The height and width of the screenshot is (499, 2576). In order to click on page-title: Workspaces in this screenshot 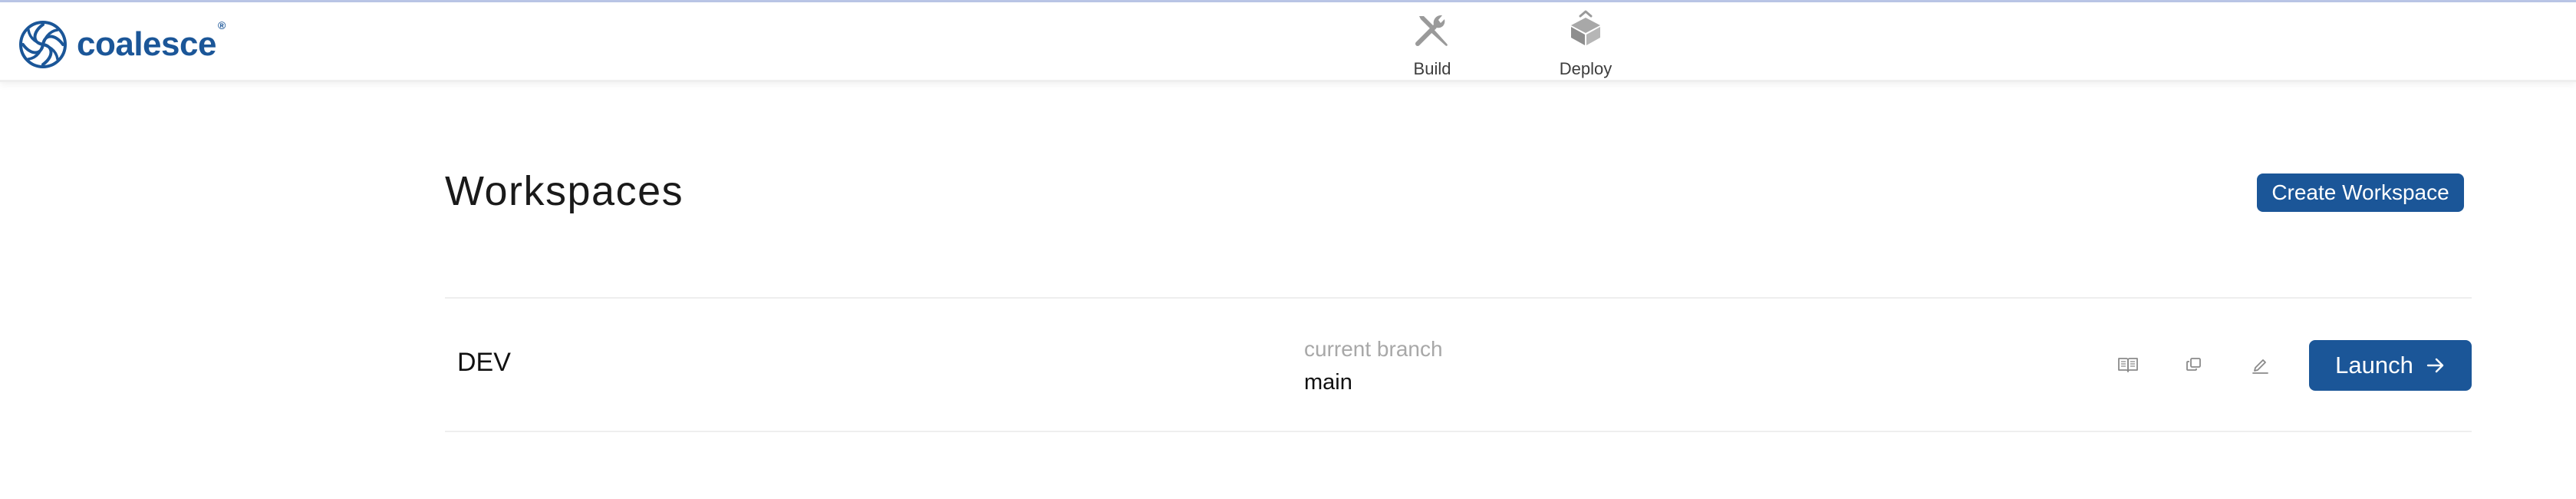, I will do `click(564, 191)`.